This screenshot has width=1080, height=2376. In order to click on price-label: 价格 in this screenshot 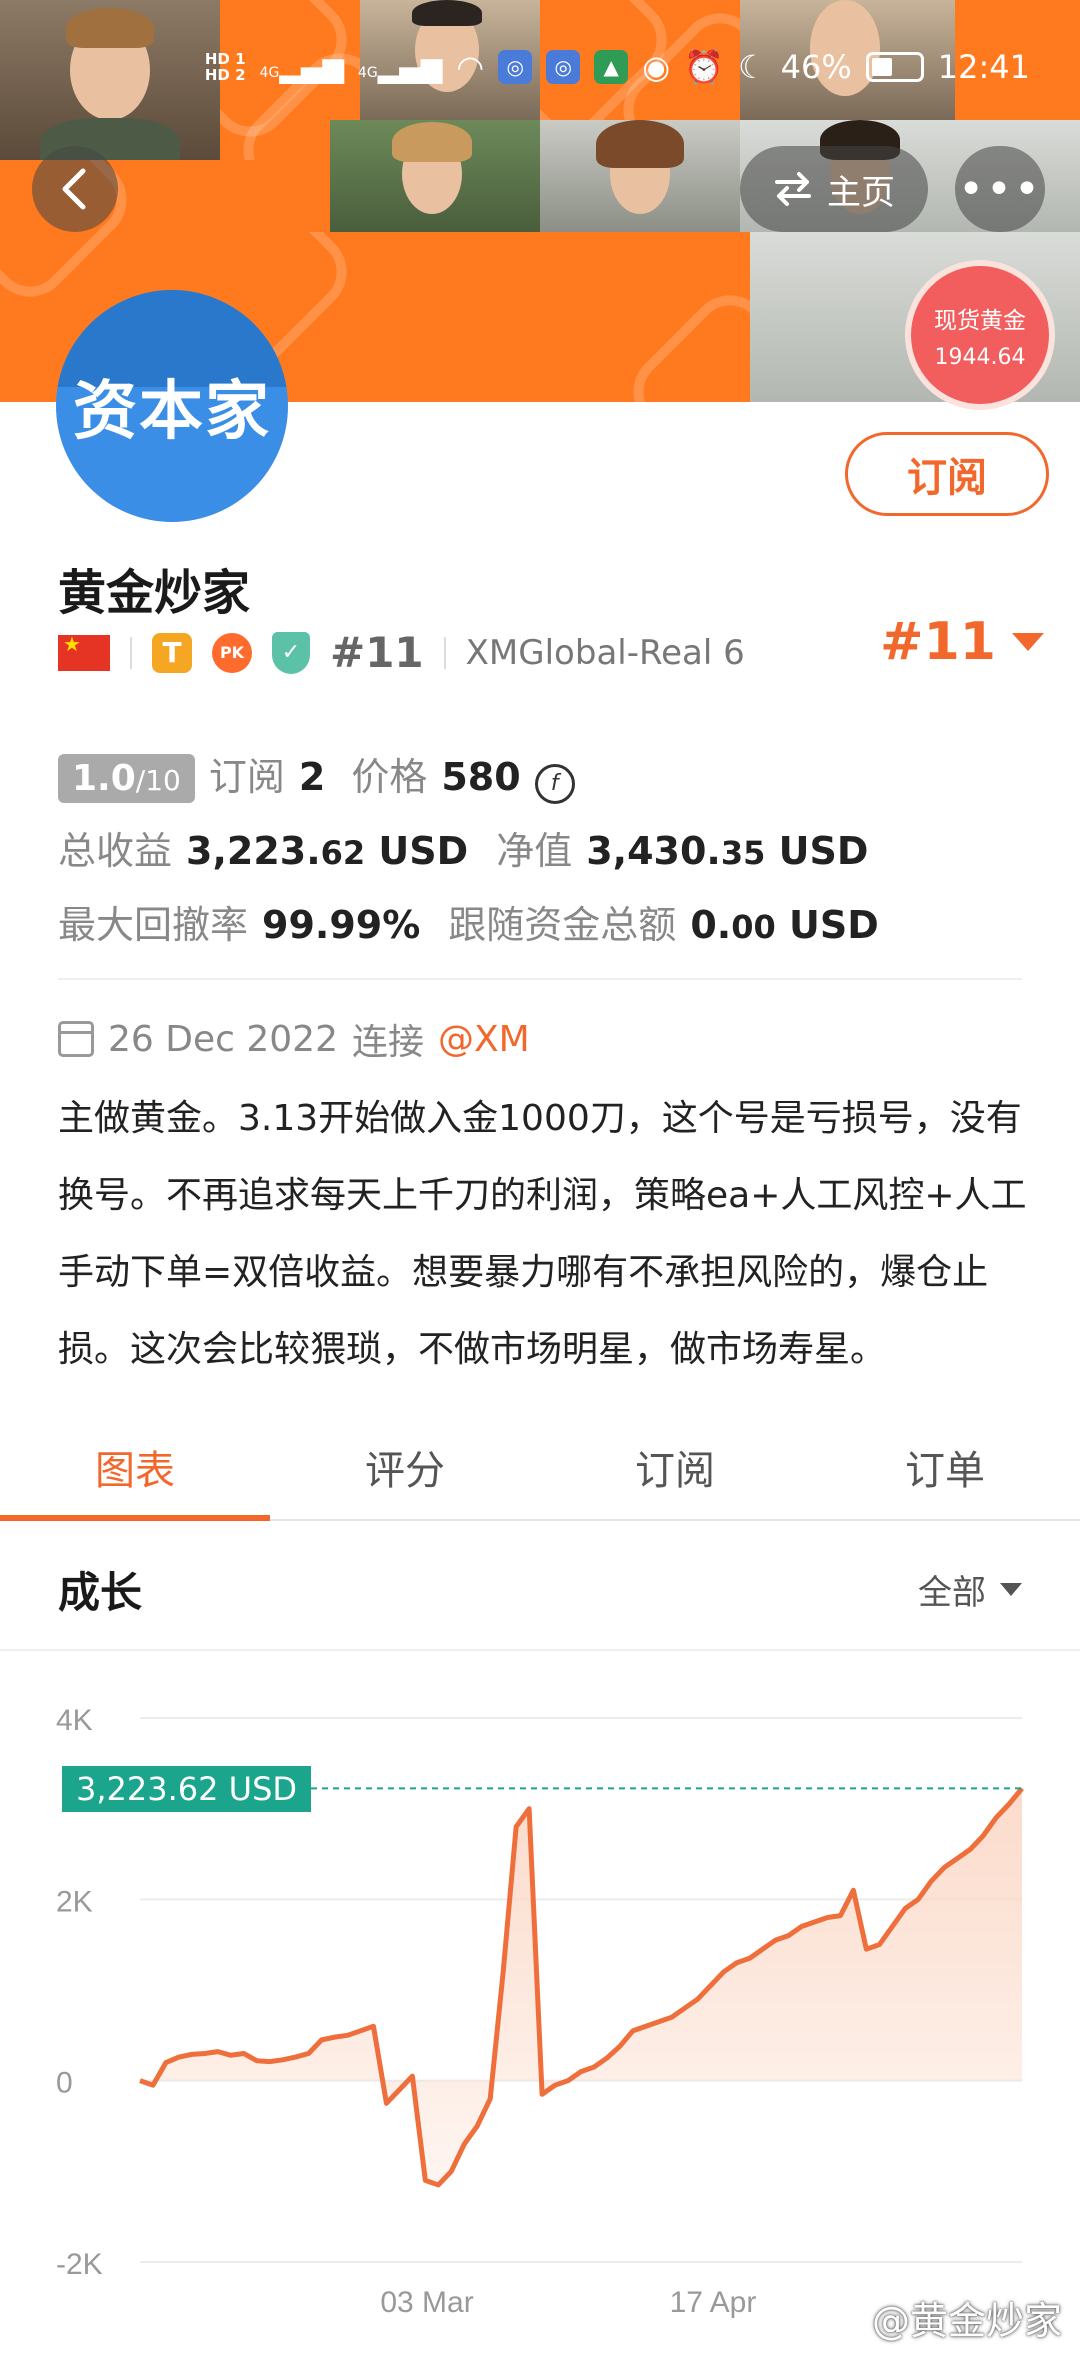, I will do `click(389, 777)`.